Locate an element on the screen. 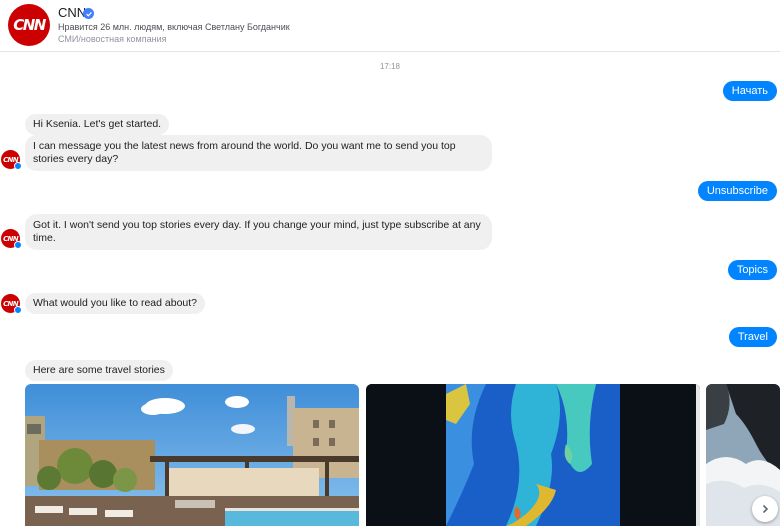  outgoing-message: Unsubscribe is located at coordinates (737, 191).